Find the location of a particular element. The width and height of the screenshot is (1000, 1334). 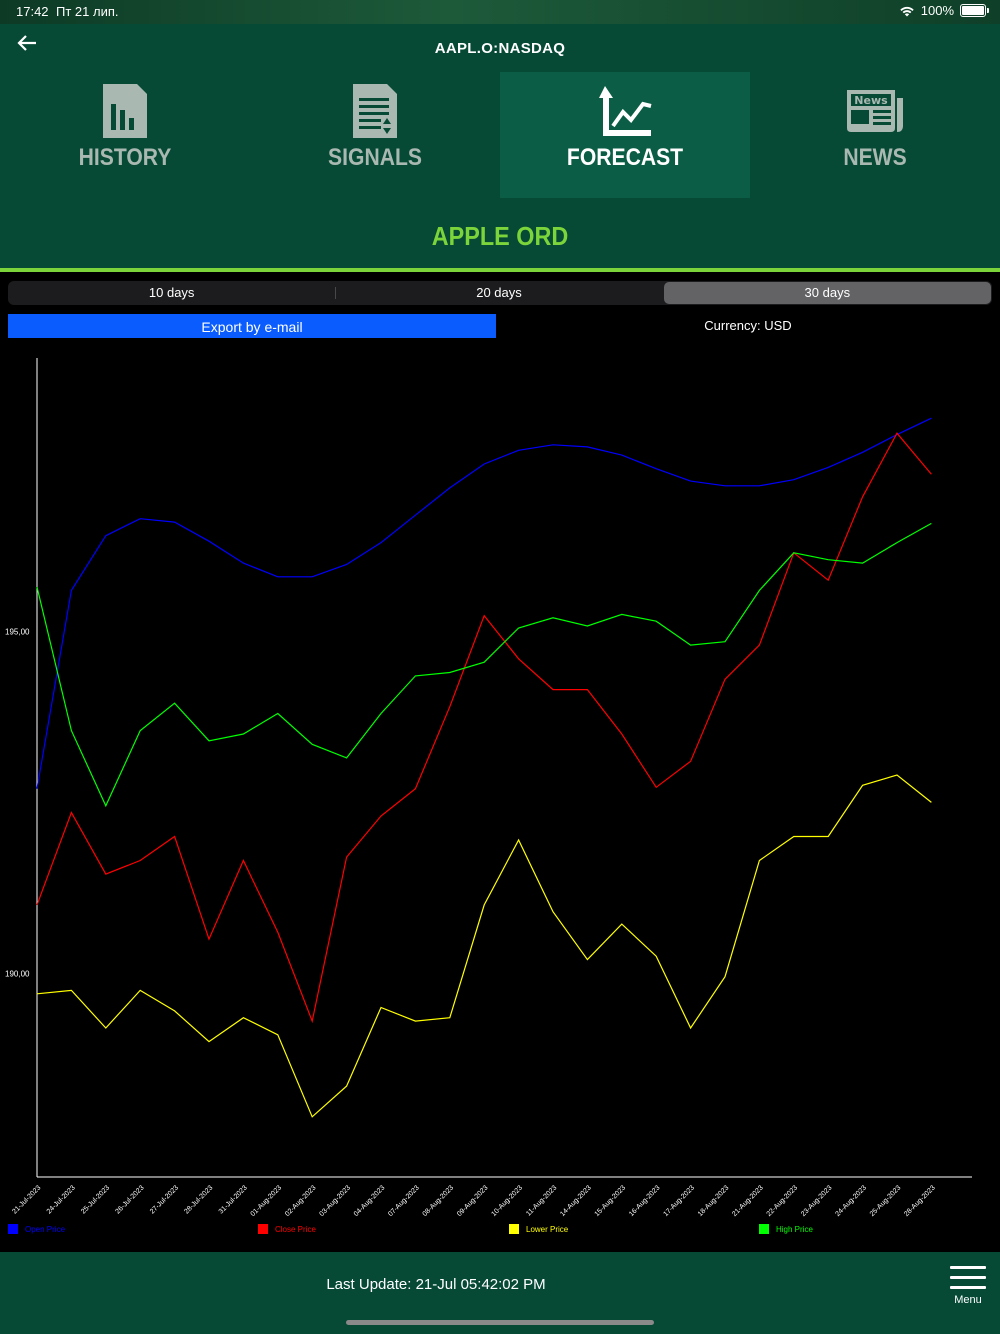

tab-signals: SIGNALS is located at coordinates (375, 135).